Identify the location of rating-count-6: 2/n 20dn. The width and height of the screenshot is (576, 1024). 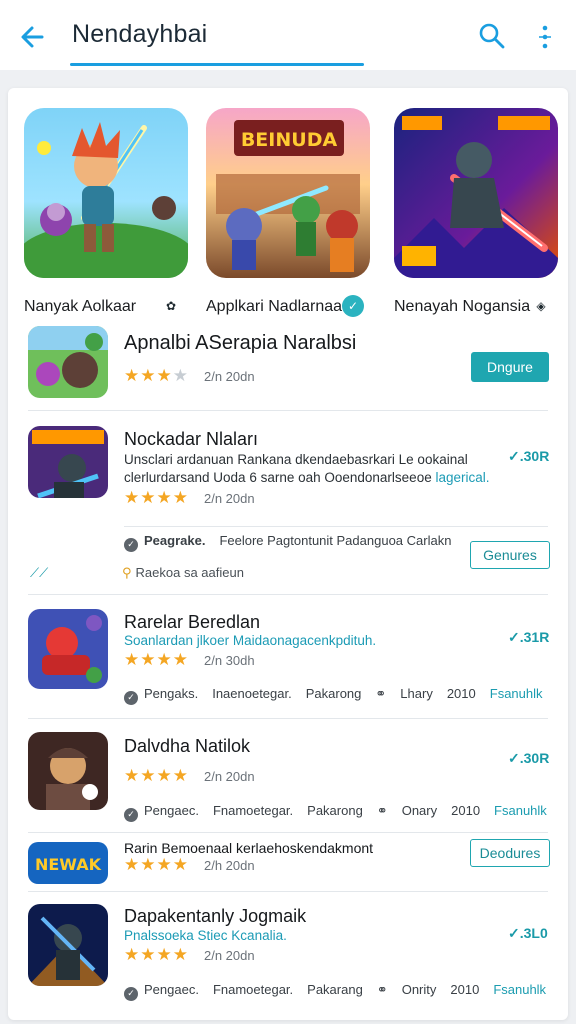
(229, 955).